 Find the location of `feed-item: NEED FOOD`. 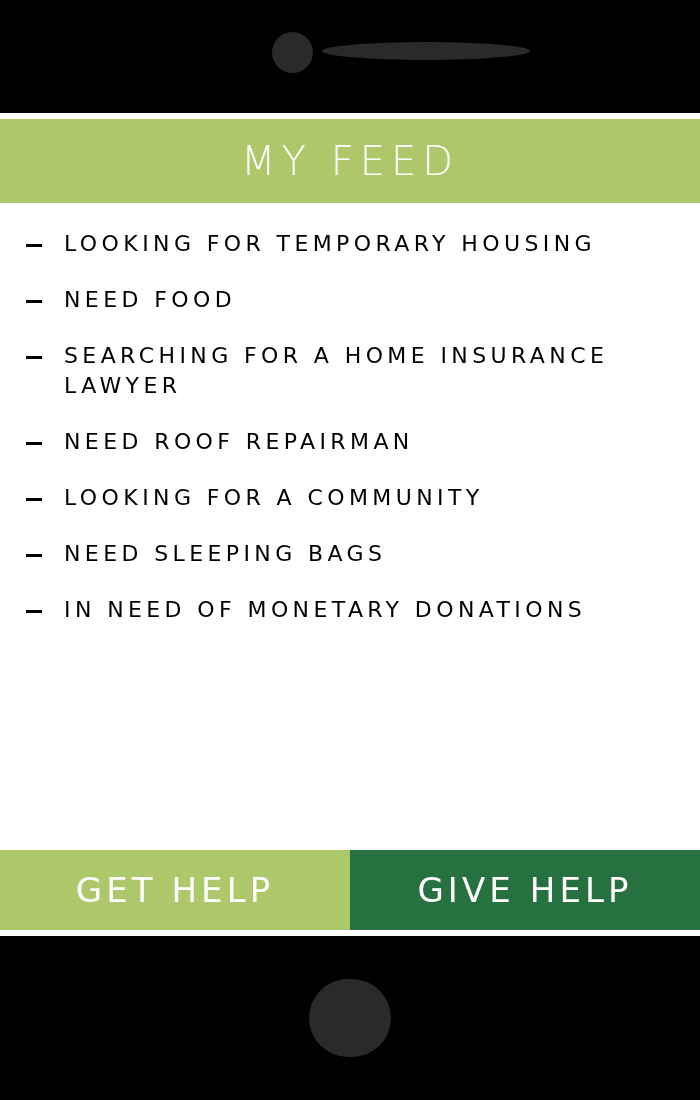

feed-item: NEED FOOD is located at coordinates (150, 300).